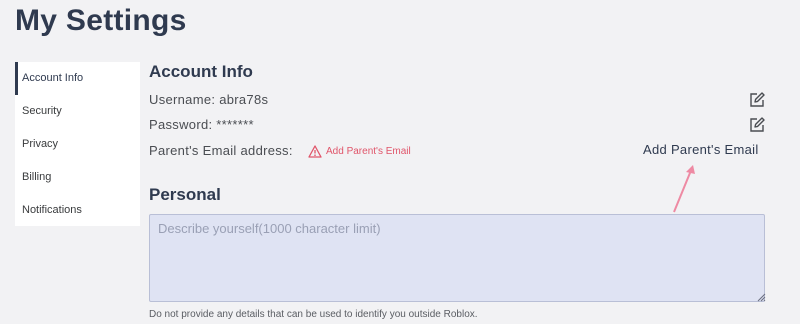 The height and width of the screenshot is (324, 800). What do you see at coordinates (757, 125) in the screenshot?
I see `edit-password-icon` at bounding box center [757, 125].